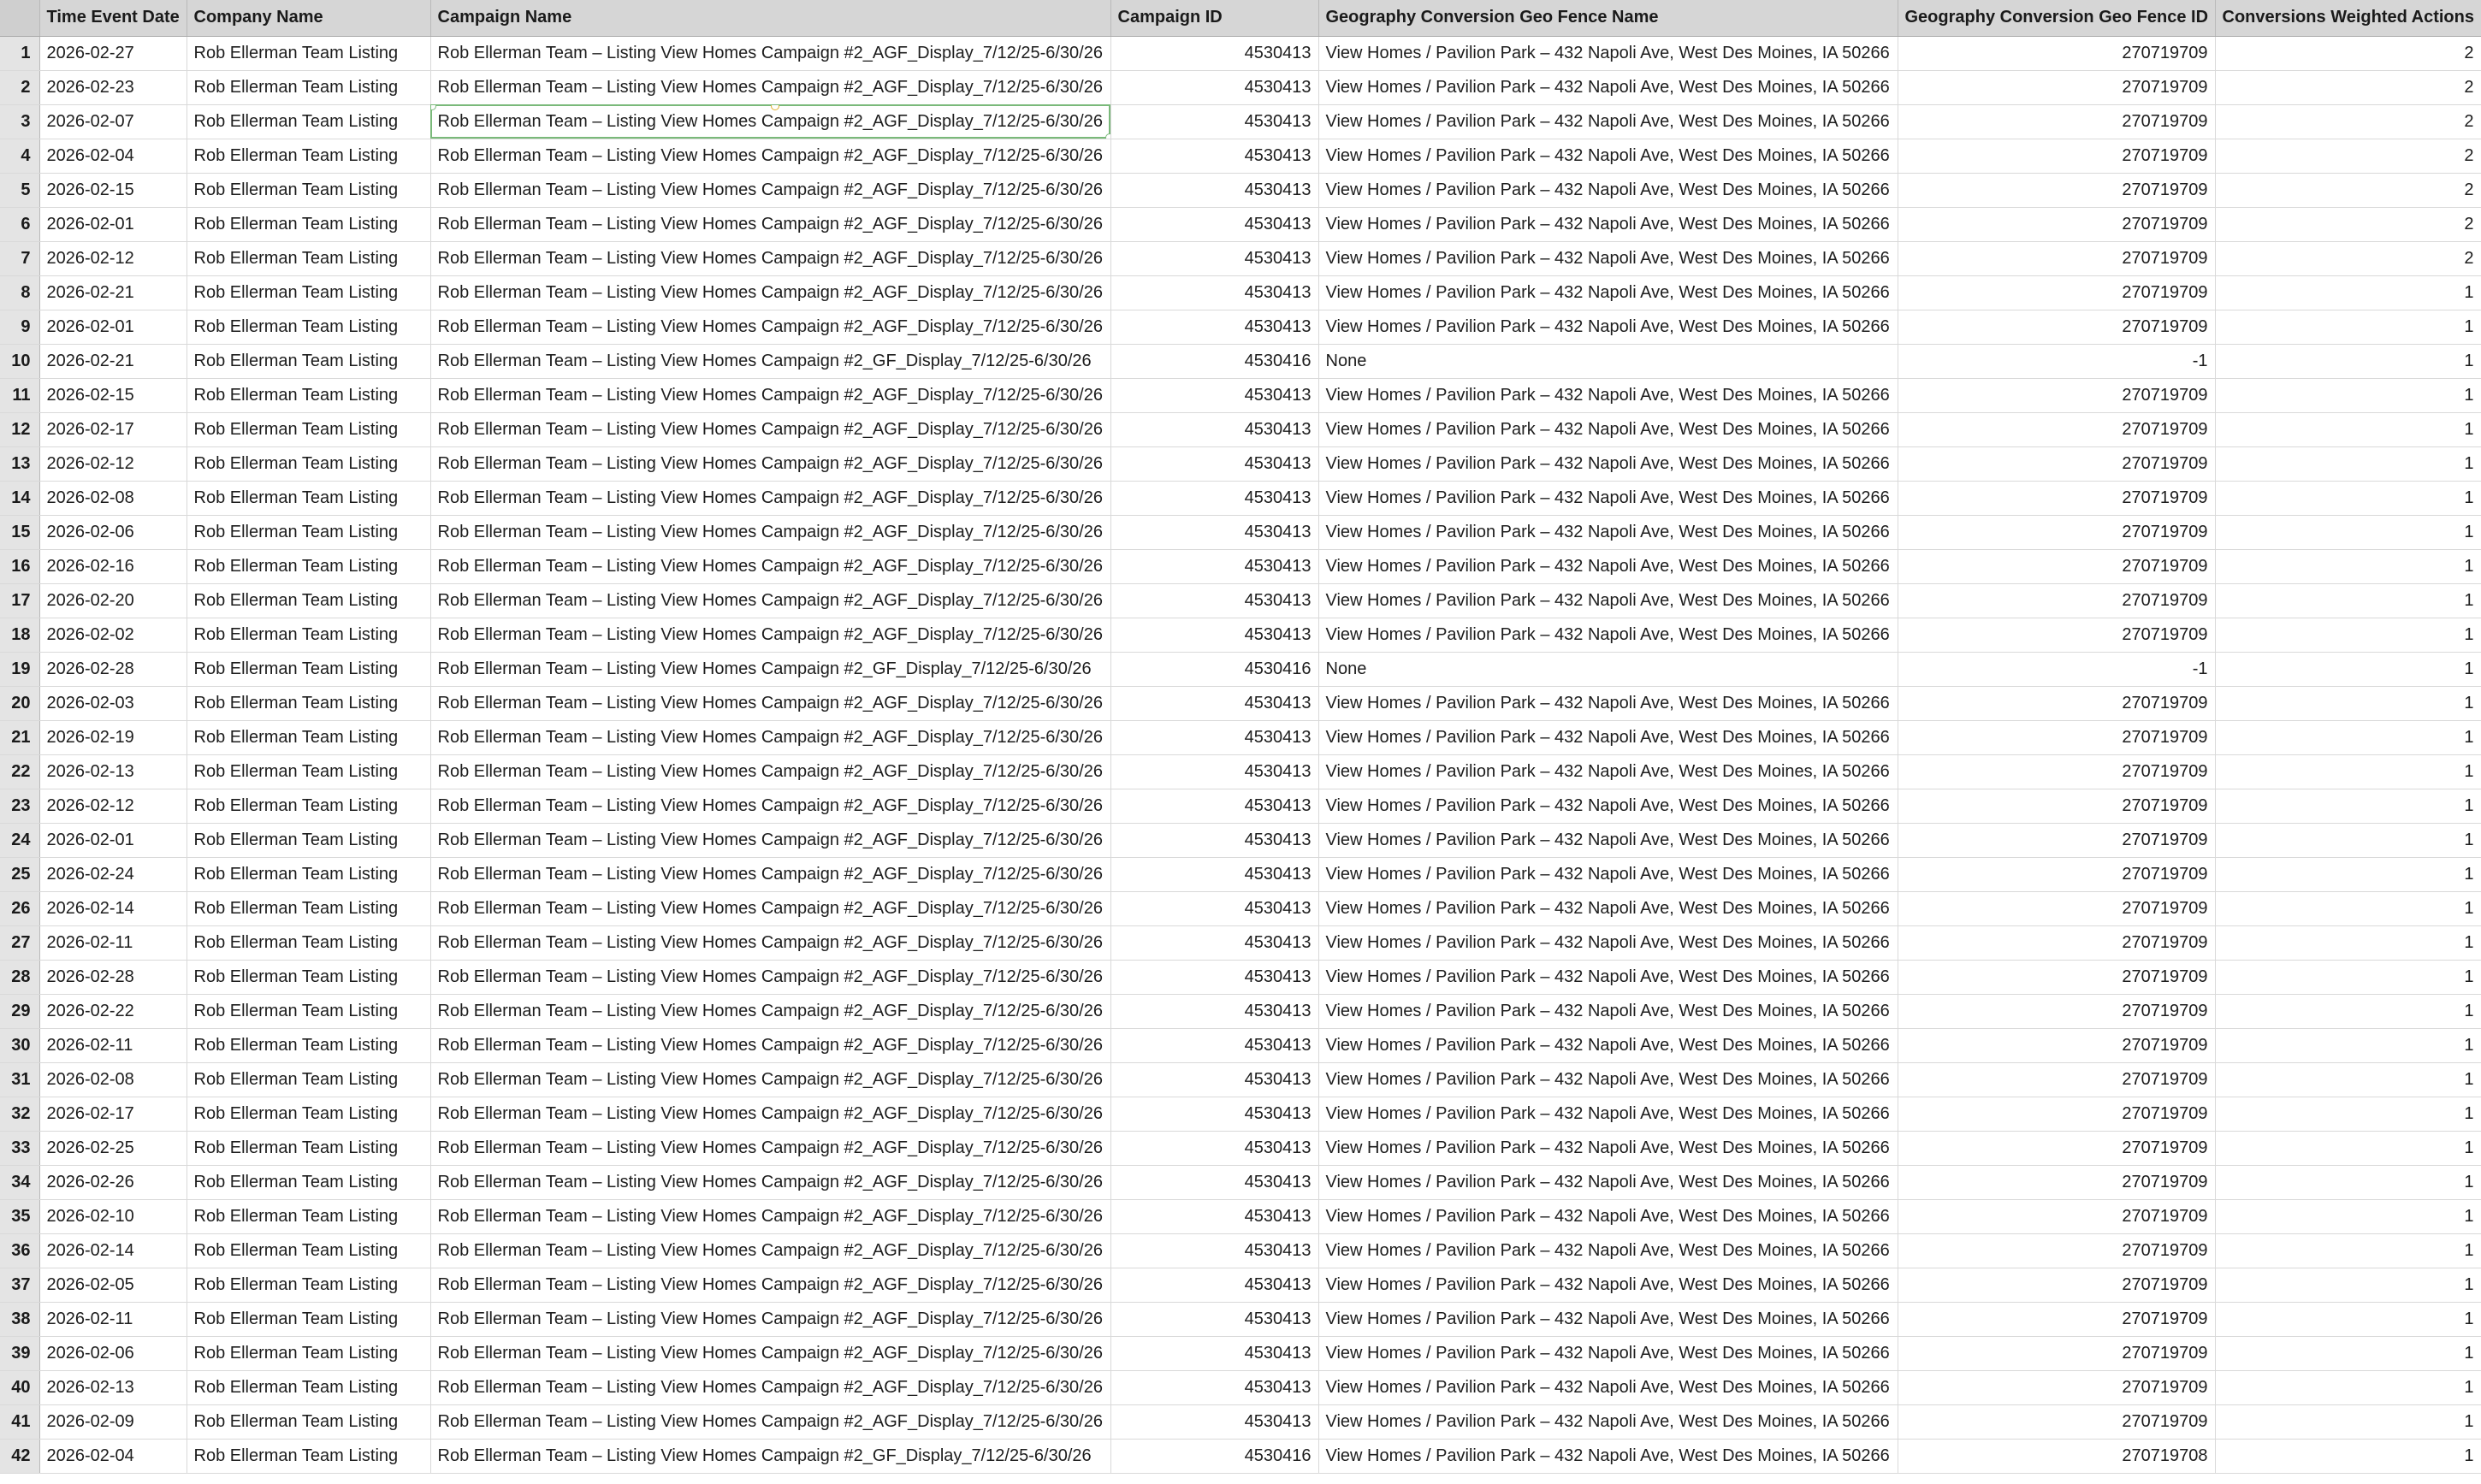  Describe the element at coordinates (20, 1148) in the screenshot. I see `row-number: 33` at that location.